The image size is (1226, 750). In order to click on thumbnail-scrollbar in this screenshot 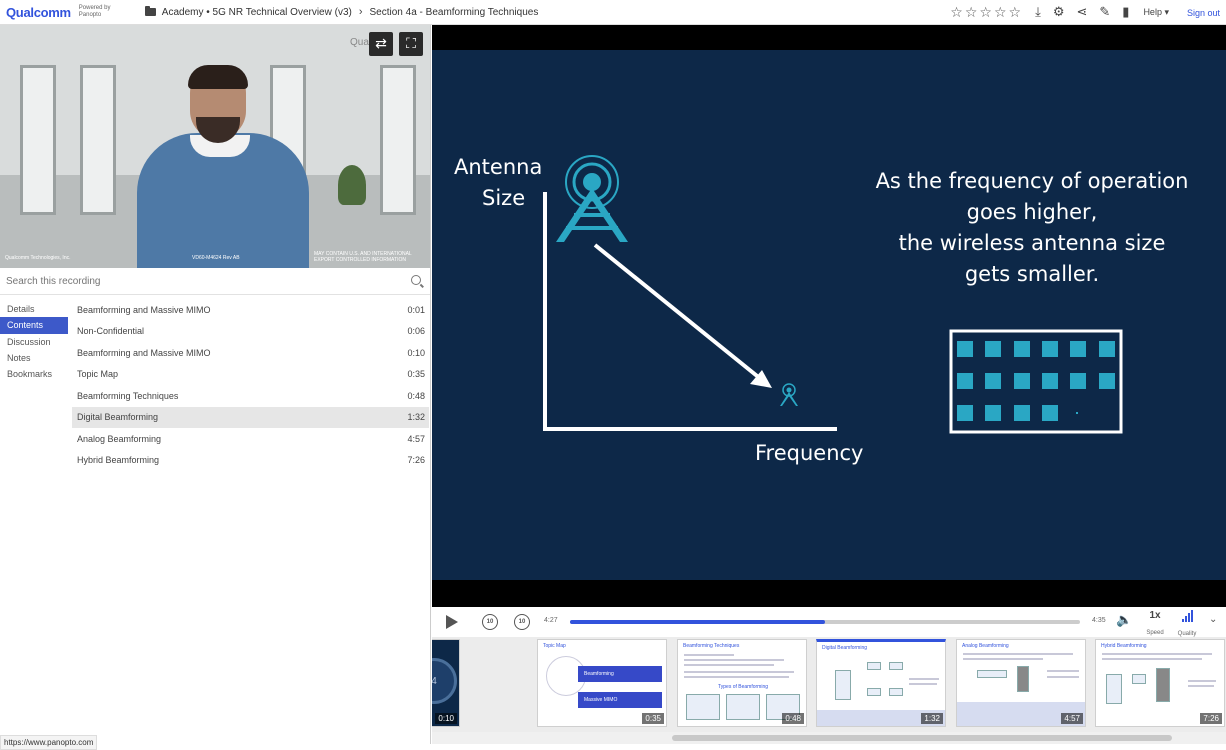, I will do `click(829, 738)`.